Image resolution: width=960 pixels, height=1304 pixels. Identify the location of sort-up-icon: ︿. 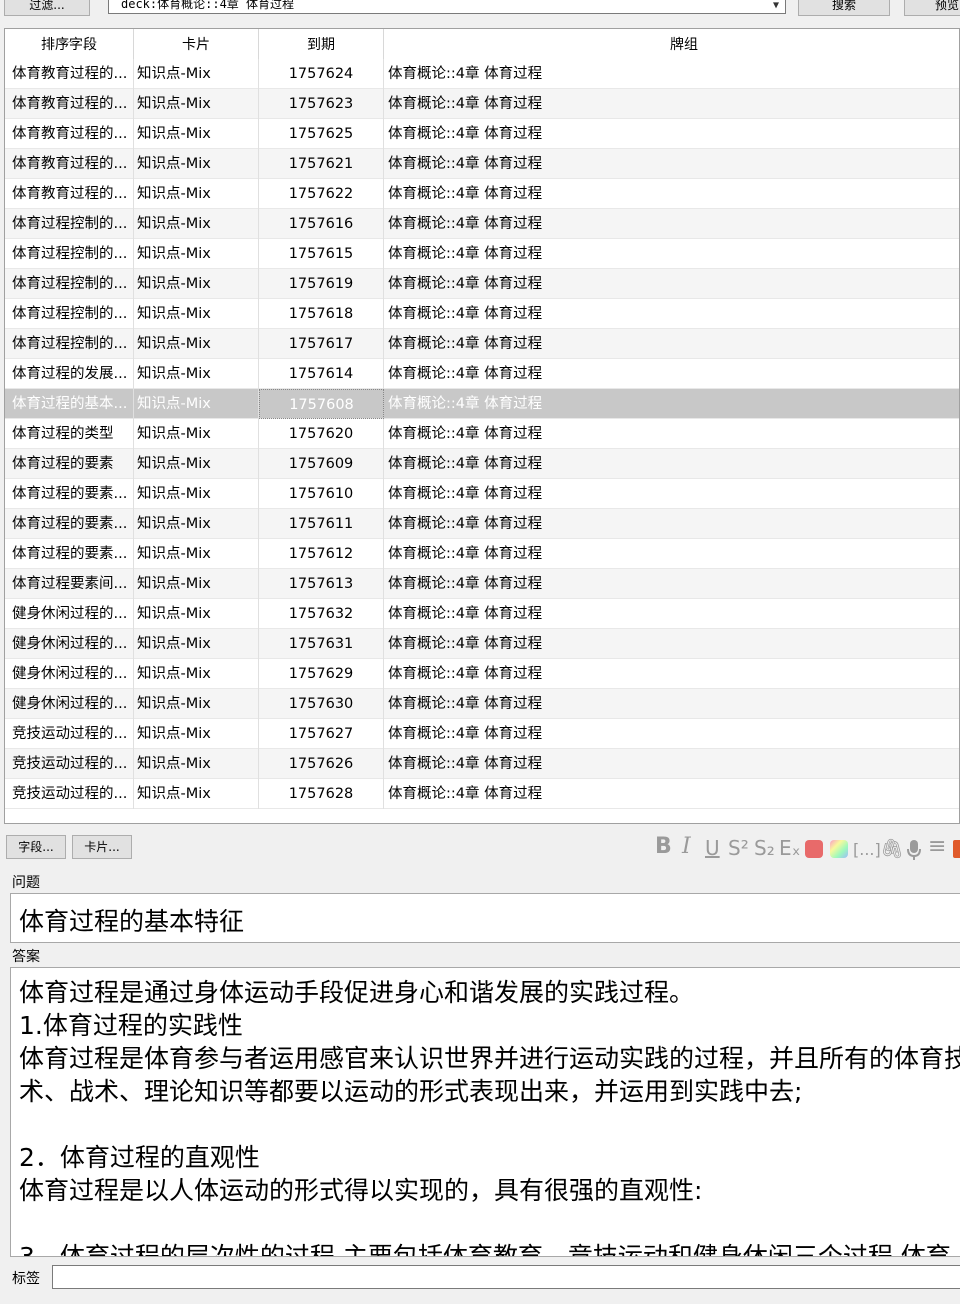
(70, 41).